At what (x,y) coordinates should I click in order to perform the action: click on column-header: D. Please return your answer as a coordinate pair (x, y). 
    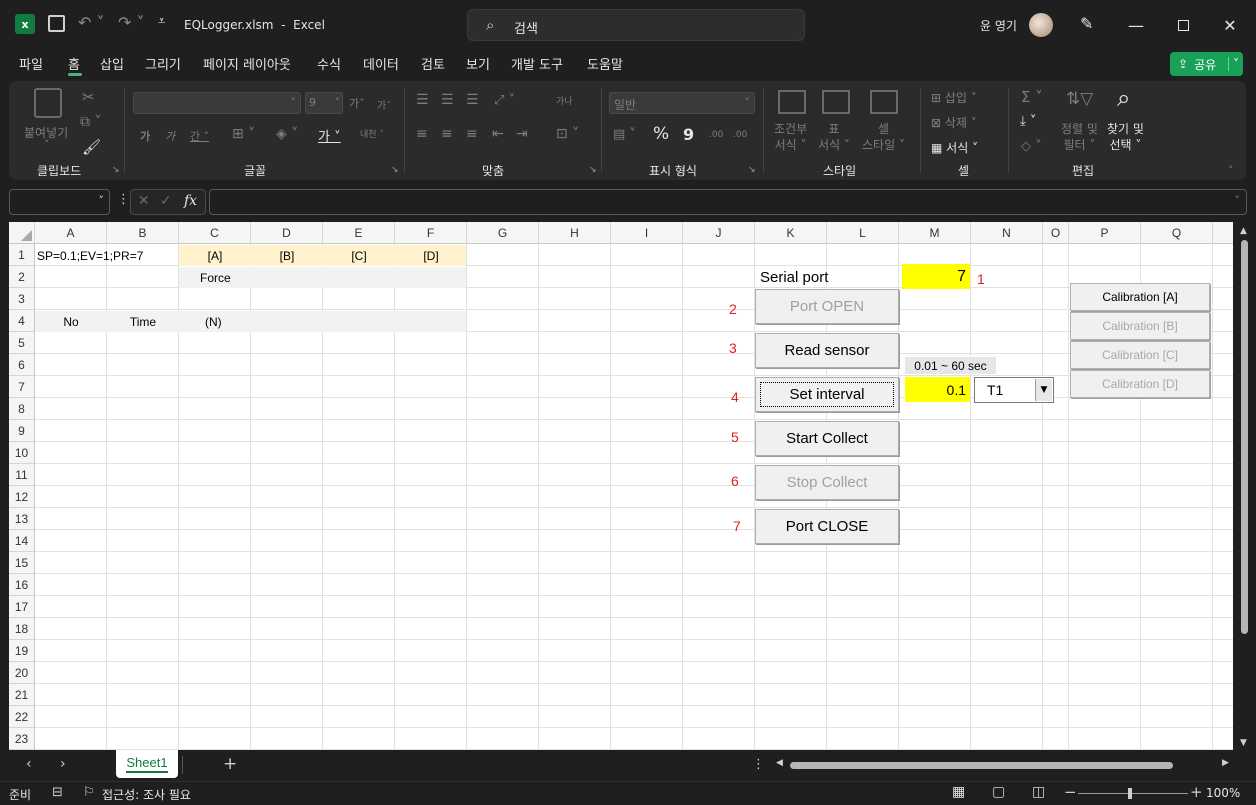
    Looking at the image, I should click on (287, 233).